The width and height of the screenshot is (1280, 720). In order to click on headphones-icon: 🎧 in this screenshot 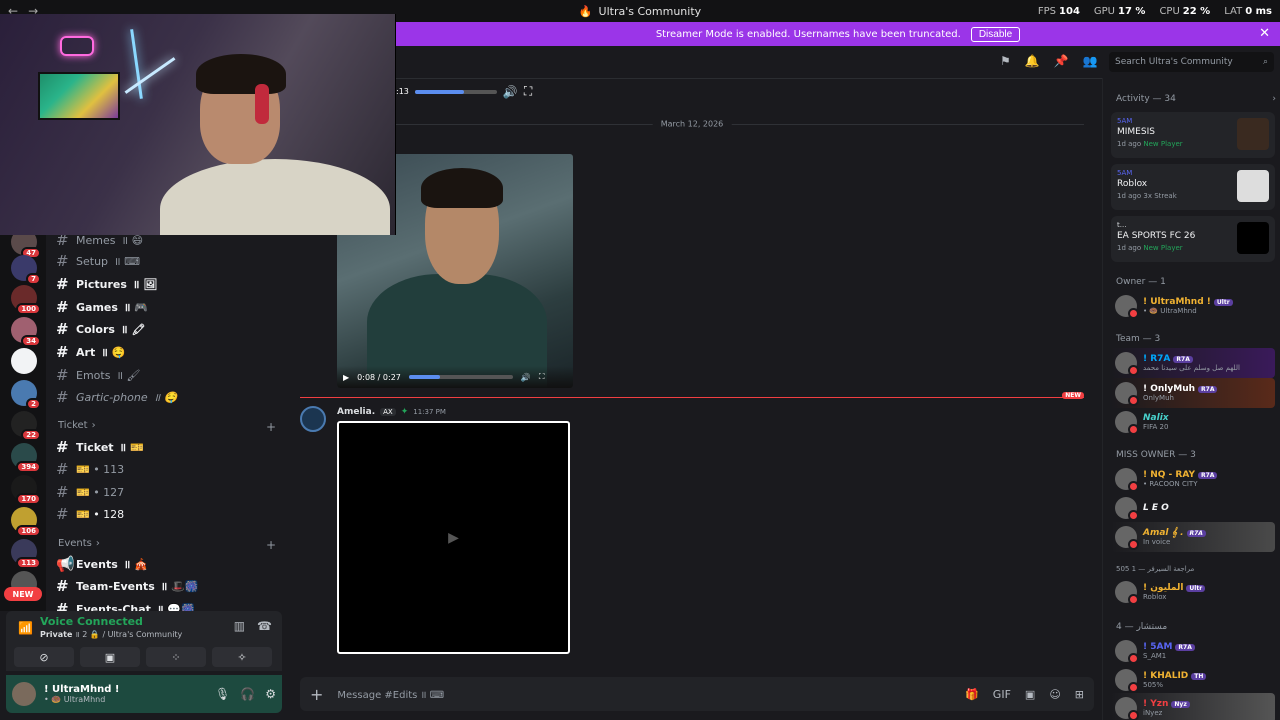, I will do `click(247, 694)`.